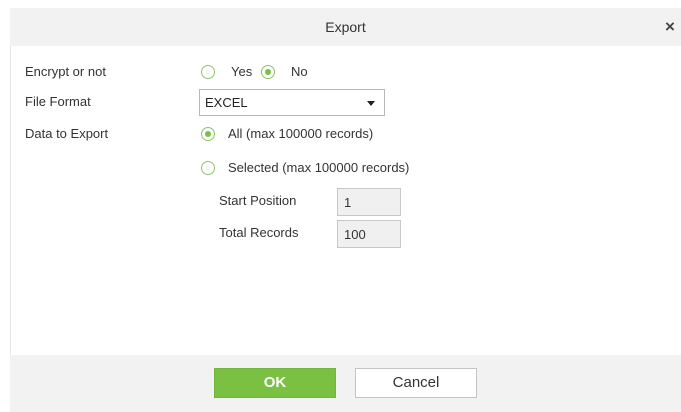 The image size is (681, 412). I want to click on encrypt-label: Encrypt or not, so click(65, 71).